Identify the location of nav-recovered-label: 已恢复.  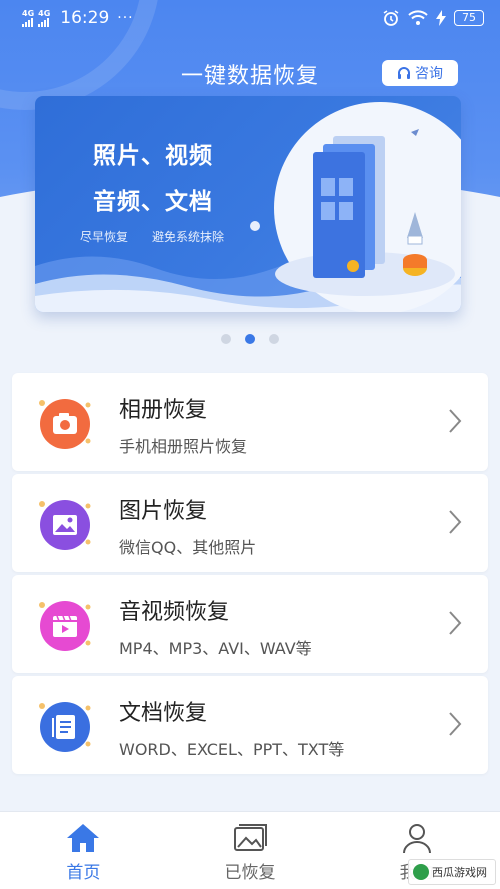
(250, 873).